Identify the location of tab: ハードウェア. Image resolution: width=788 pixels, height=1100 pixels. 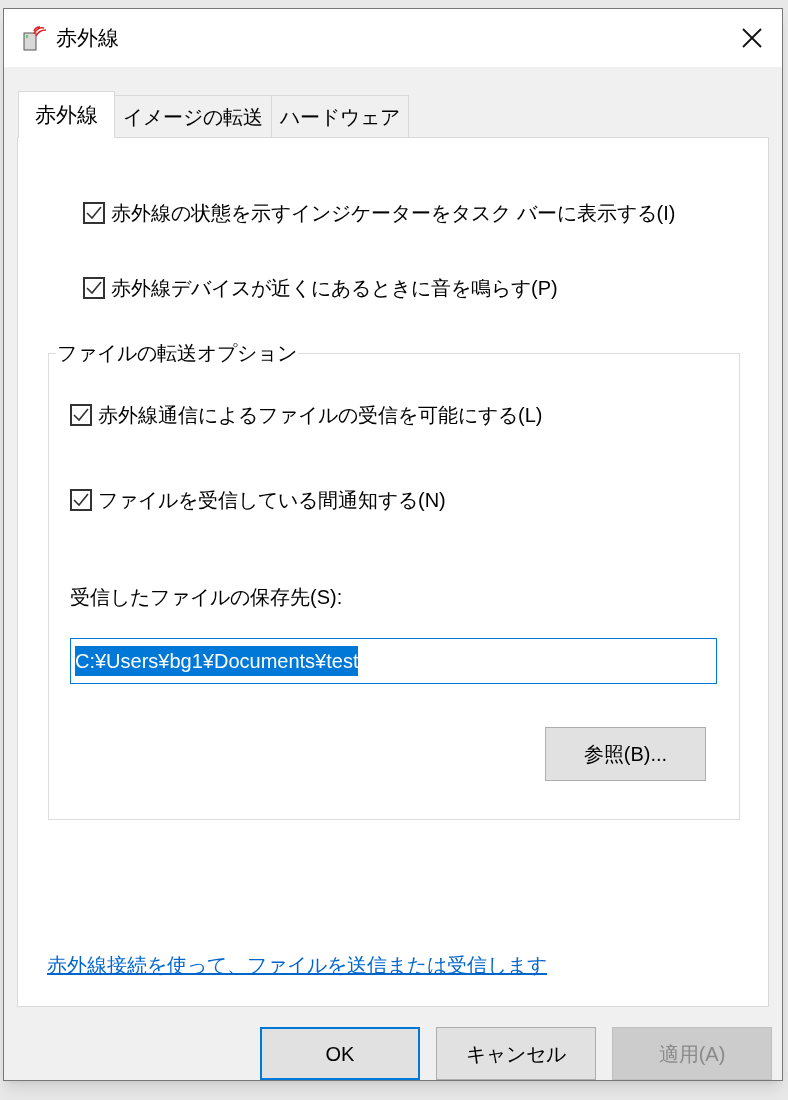
(340, 116).